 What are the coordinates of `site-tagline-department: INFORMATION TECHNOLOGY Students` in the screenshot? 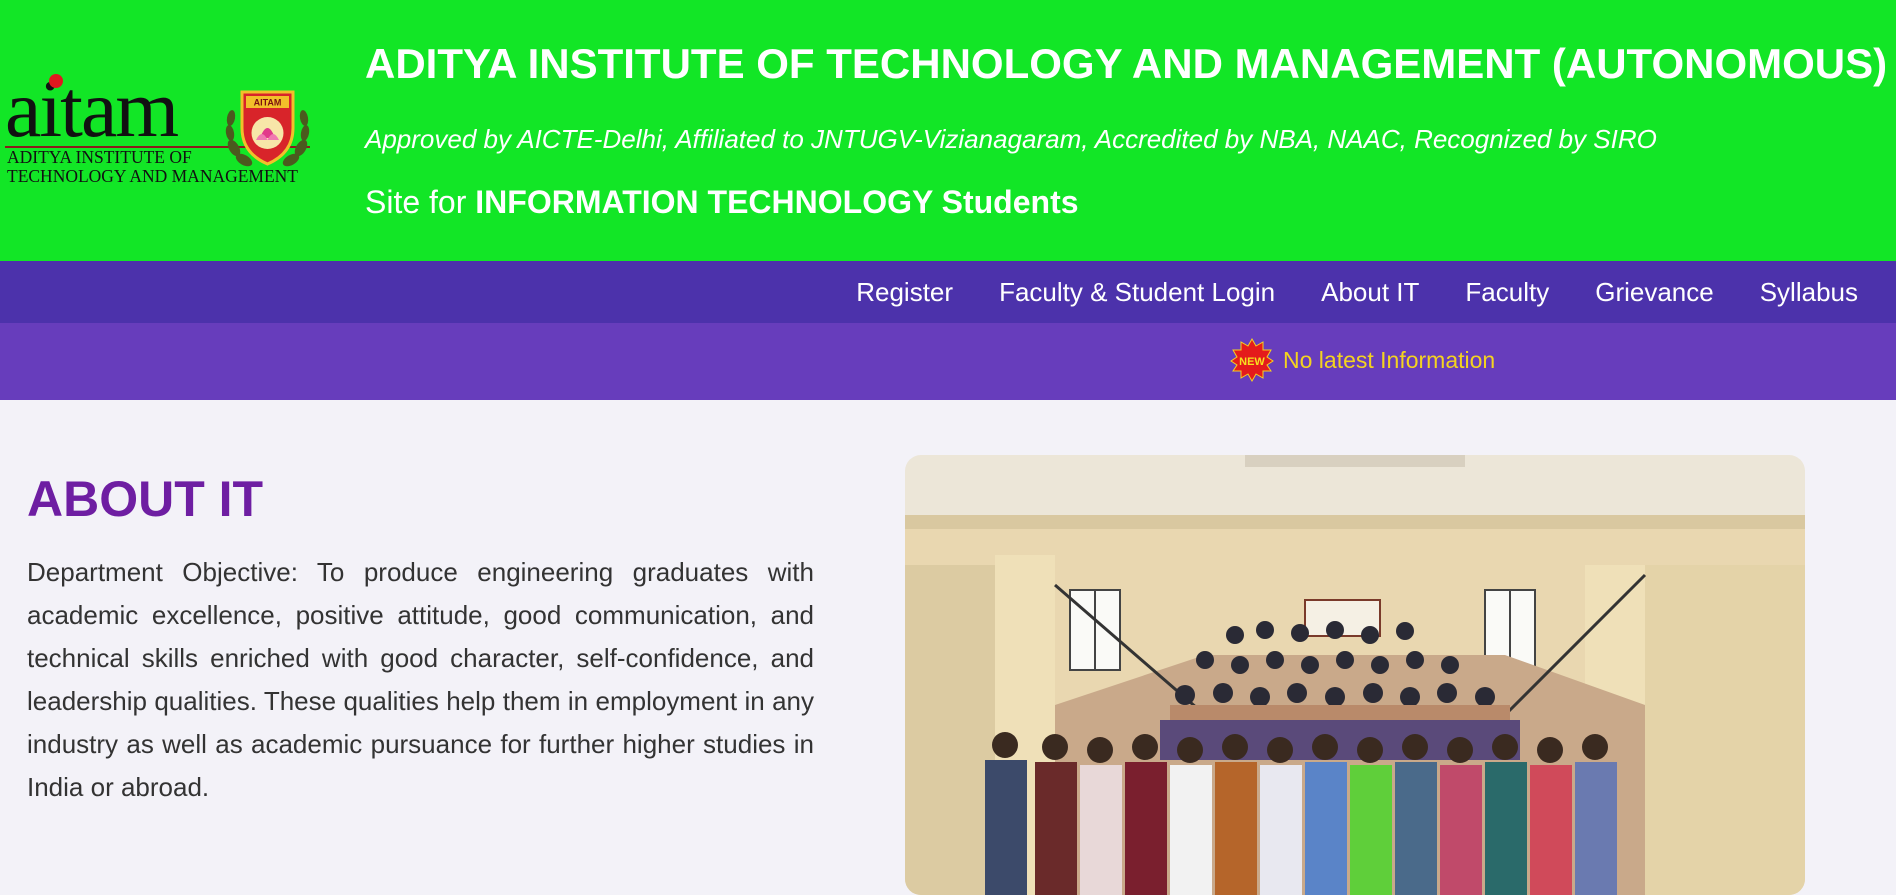 It's located at (777, 202).